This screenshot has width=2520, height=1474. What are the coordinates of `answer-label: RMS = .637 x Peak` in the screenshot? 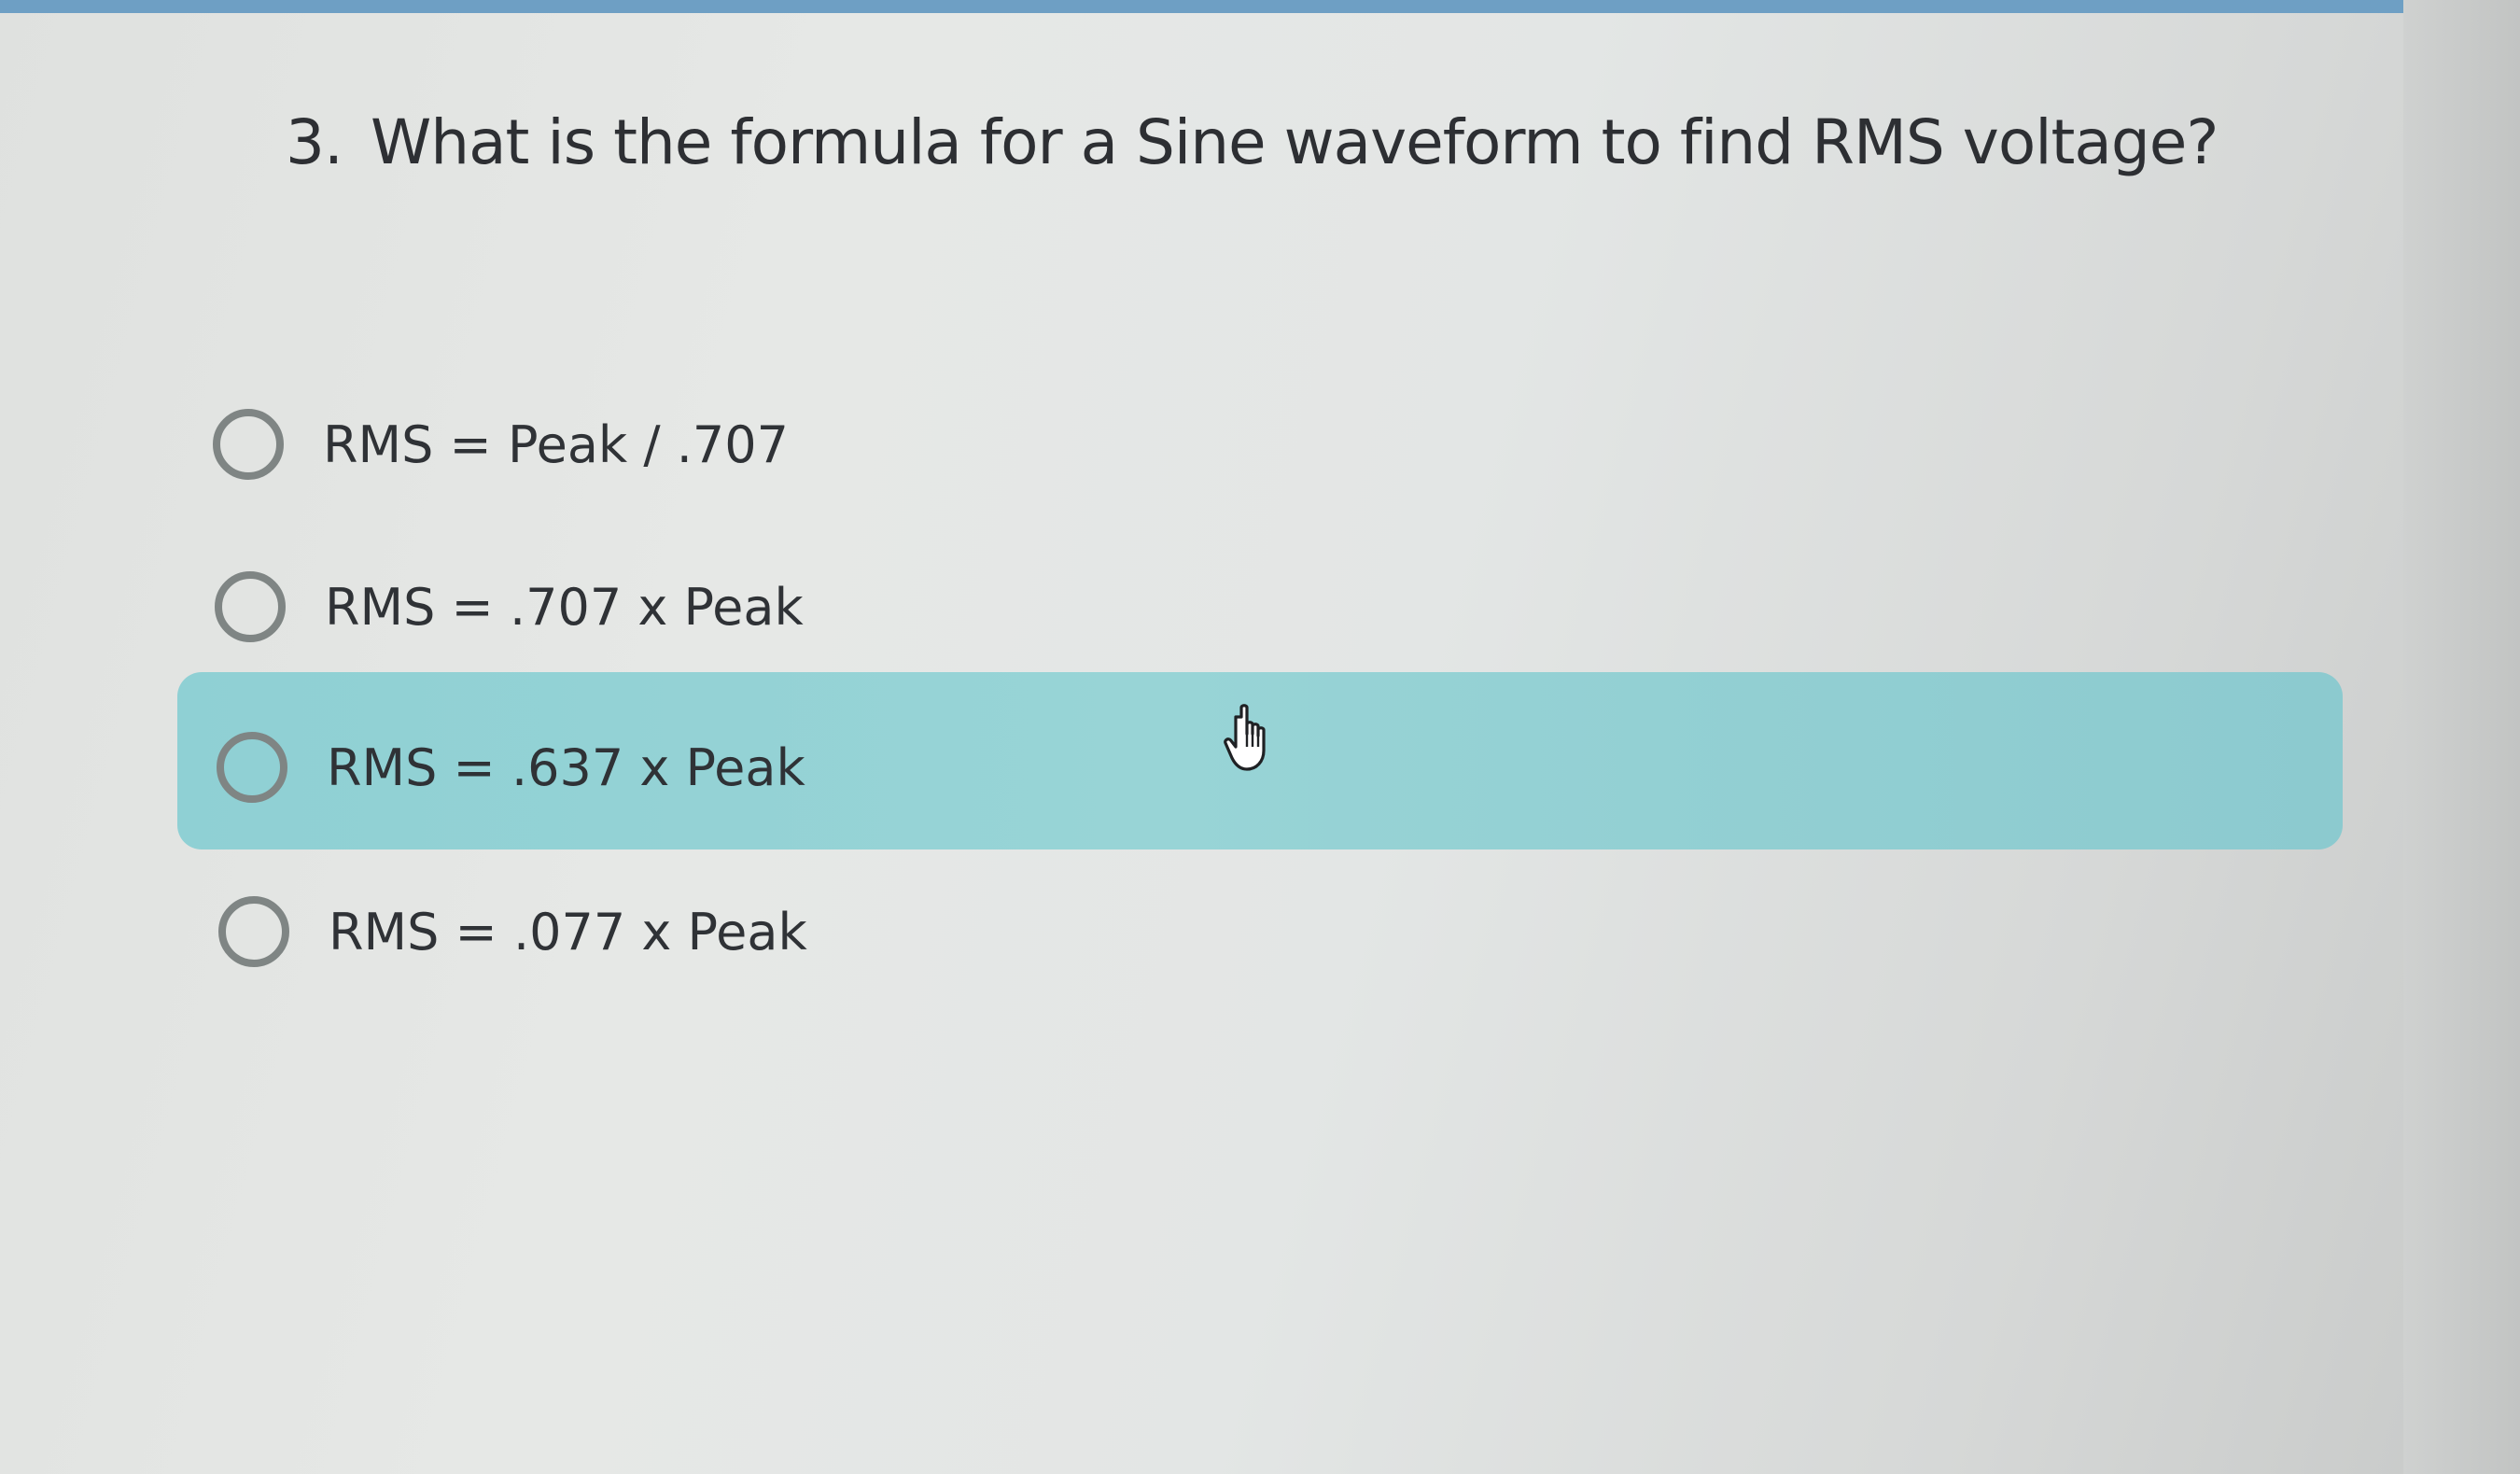 It's located at (566, 767).